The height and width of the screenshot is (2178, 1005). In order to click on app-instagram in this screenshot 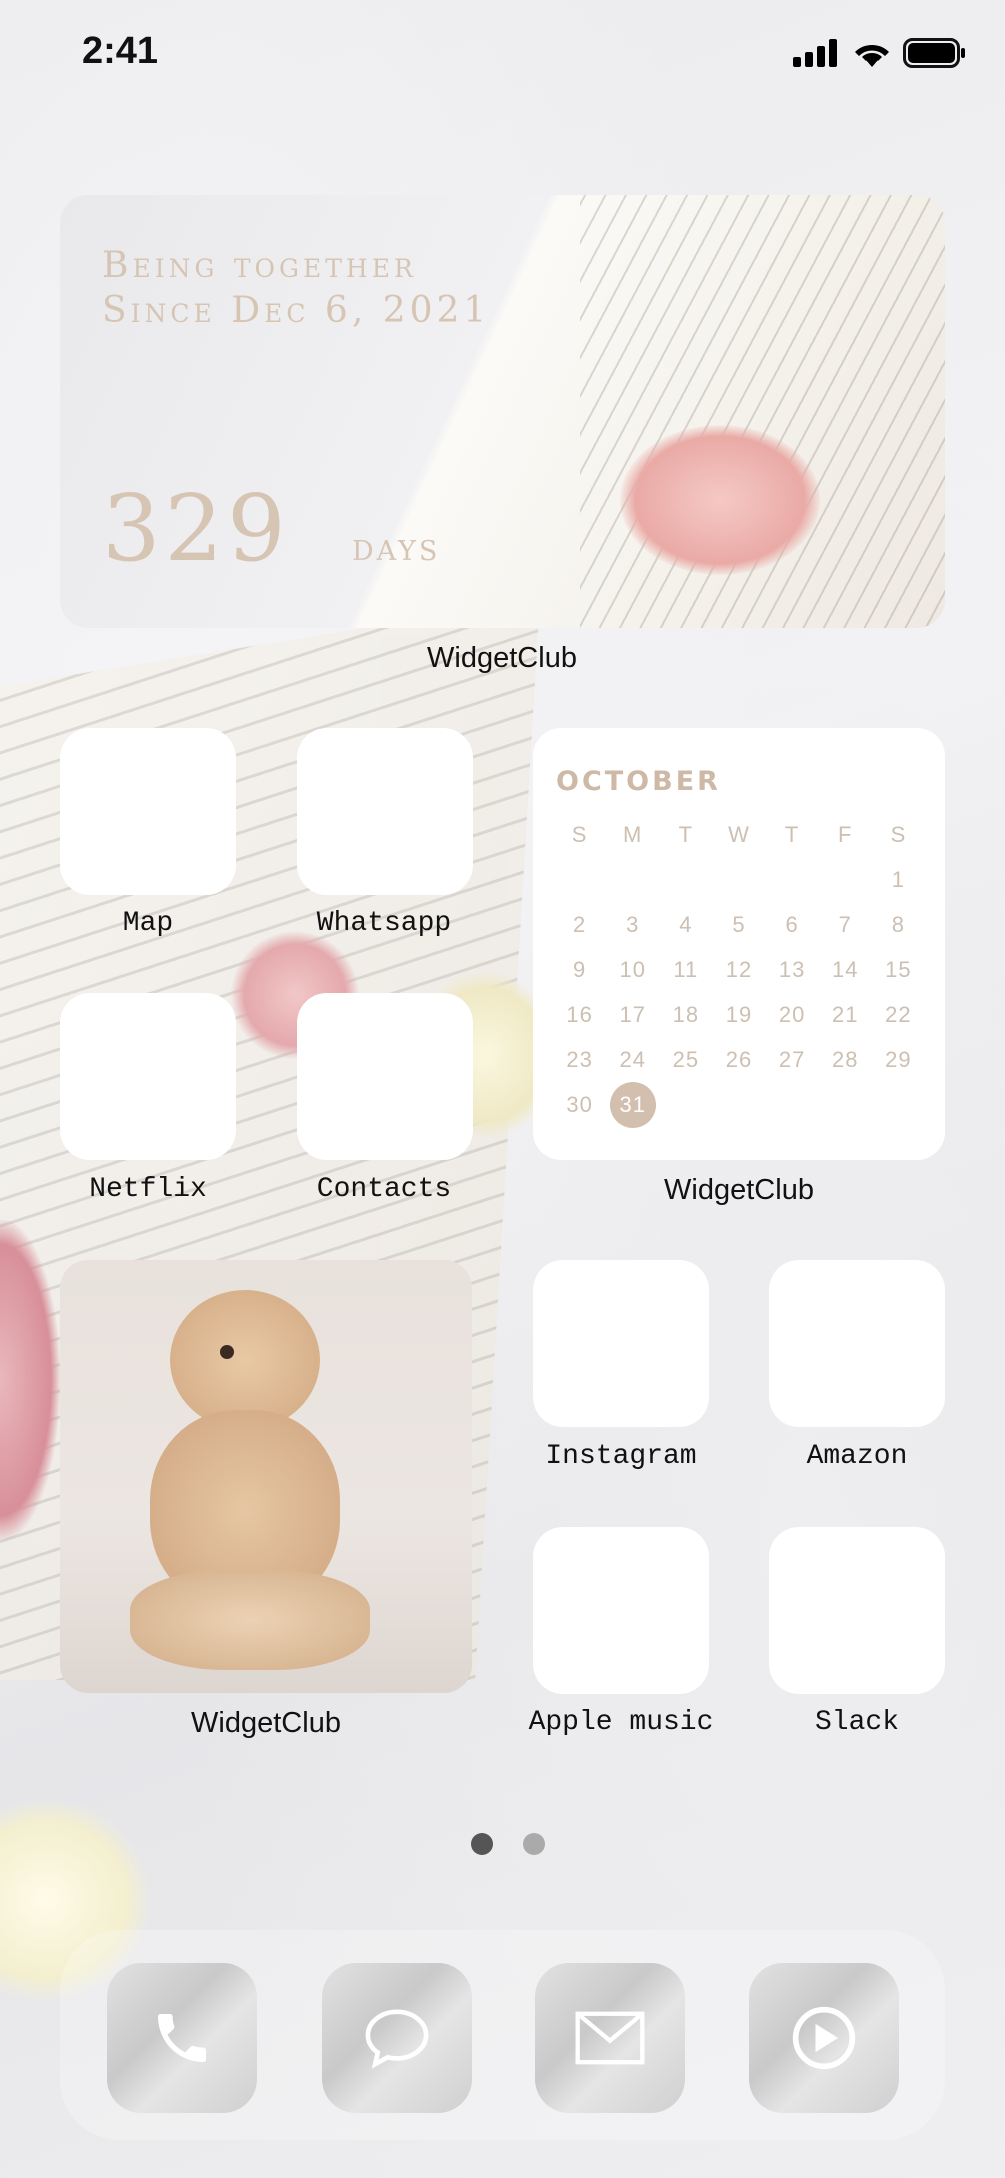, I will do `click(621, 1343)`.